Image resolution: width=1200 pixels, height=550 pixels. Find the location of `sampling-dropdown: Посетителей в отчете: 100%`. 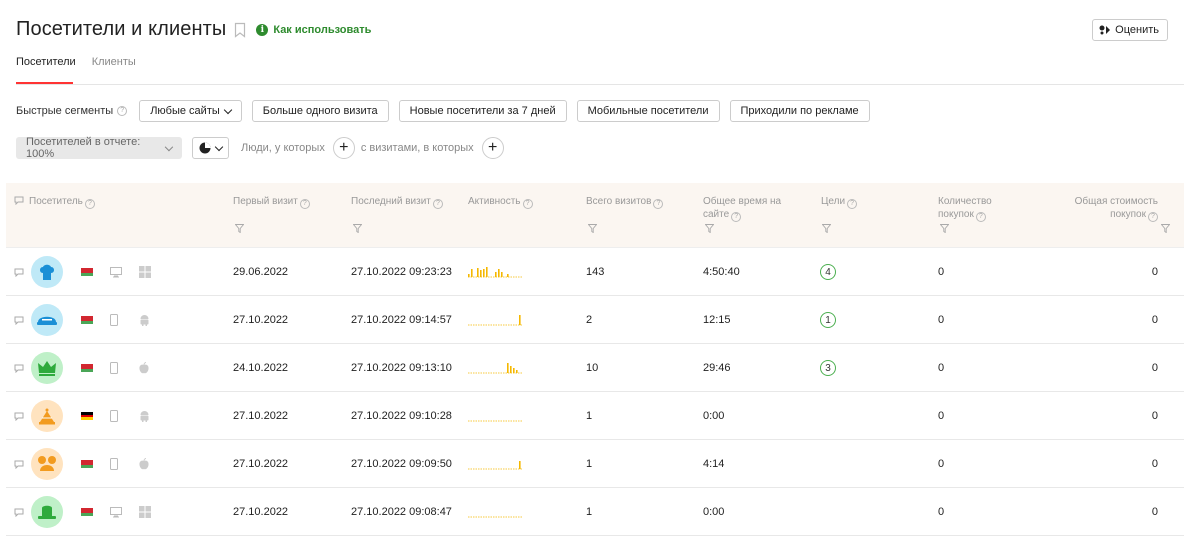

sampling-dropdown: Посетителей в отчете: 100% is located at coordinates (99, 148).